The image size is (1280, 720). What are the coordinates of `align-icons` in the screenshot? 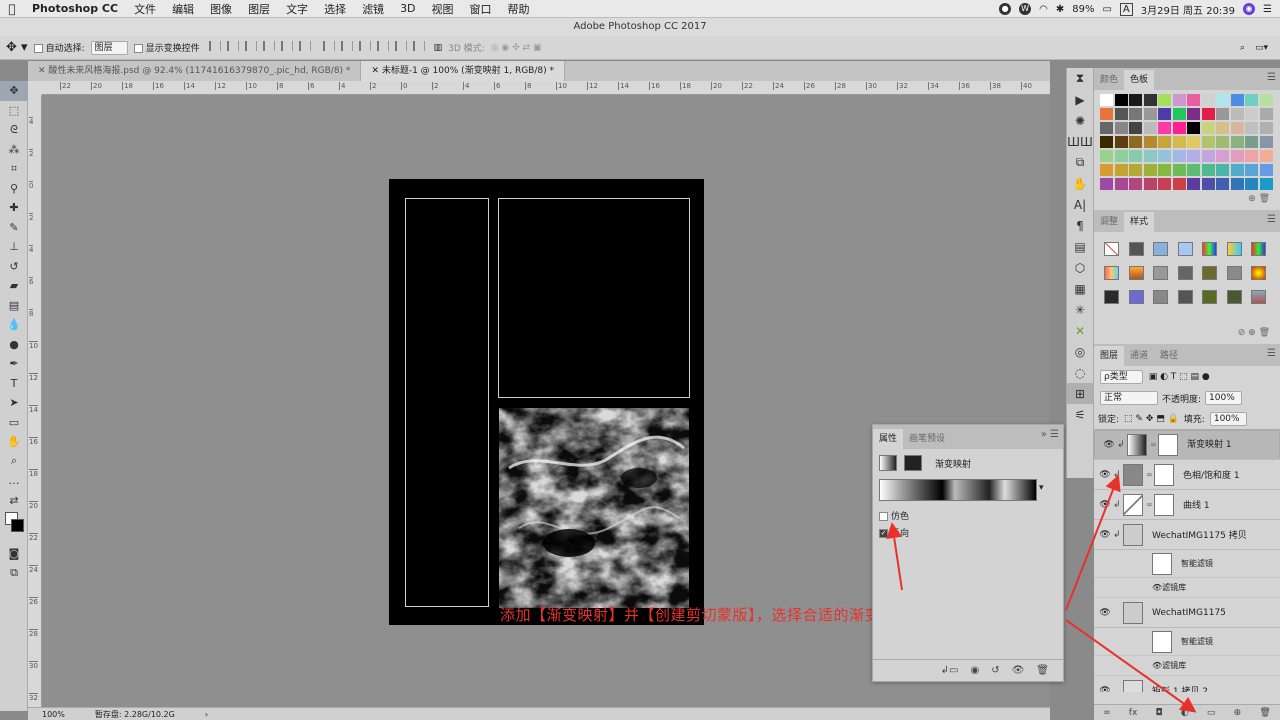 It's located at (260, 47).